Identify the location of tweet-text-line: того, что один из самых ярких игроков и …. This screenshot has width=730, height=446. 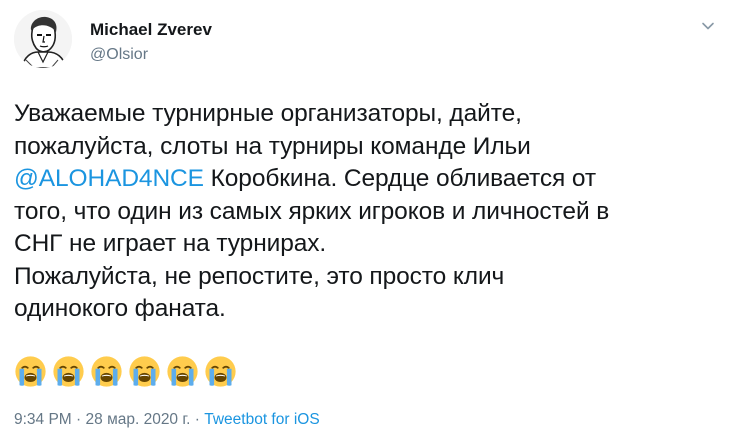
(312, 211).